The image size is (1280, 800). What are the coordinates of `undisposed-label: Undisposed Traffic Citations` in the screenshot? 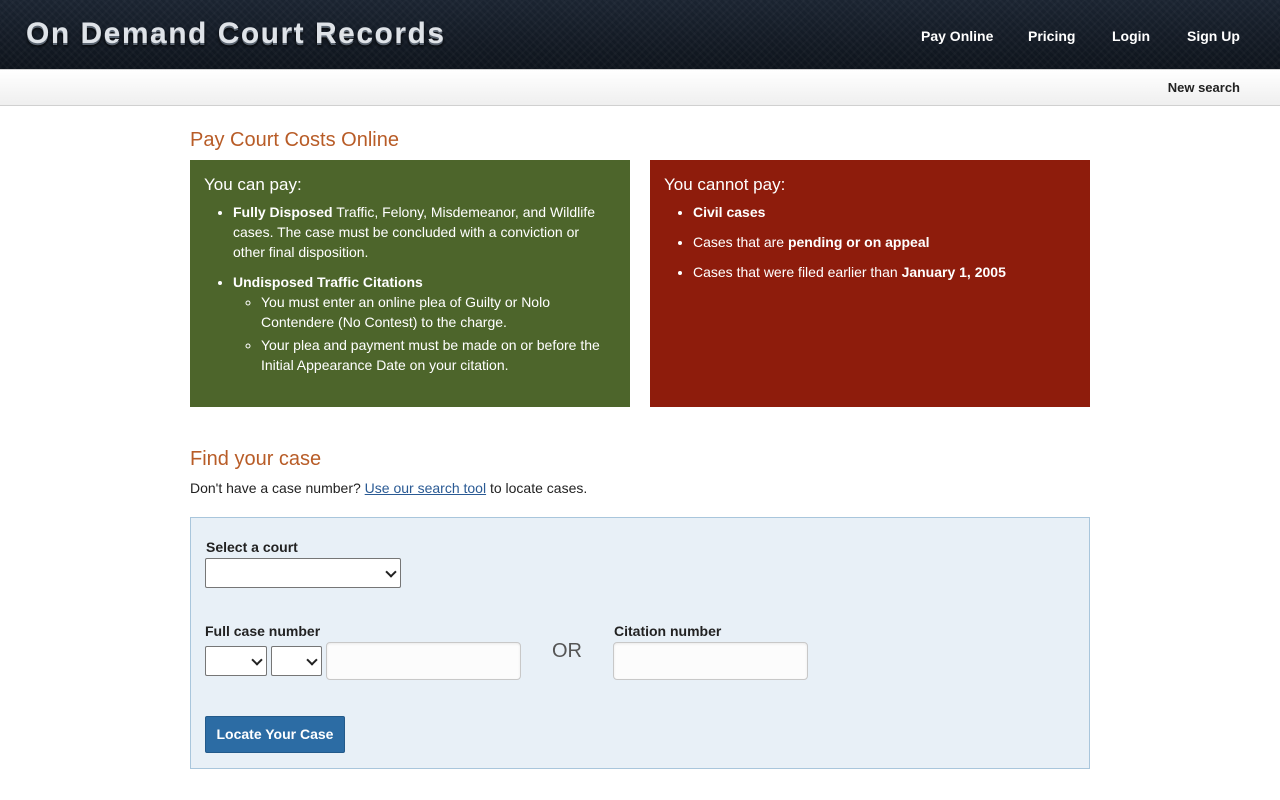 It's located at (328, 282).